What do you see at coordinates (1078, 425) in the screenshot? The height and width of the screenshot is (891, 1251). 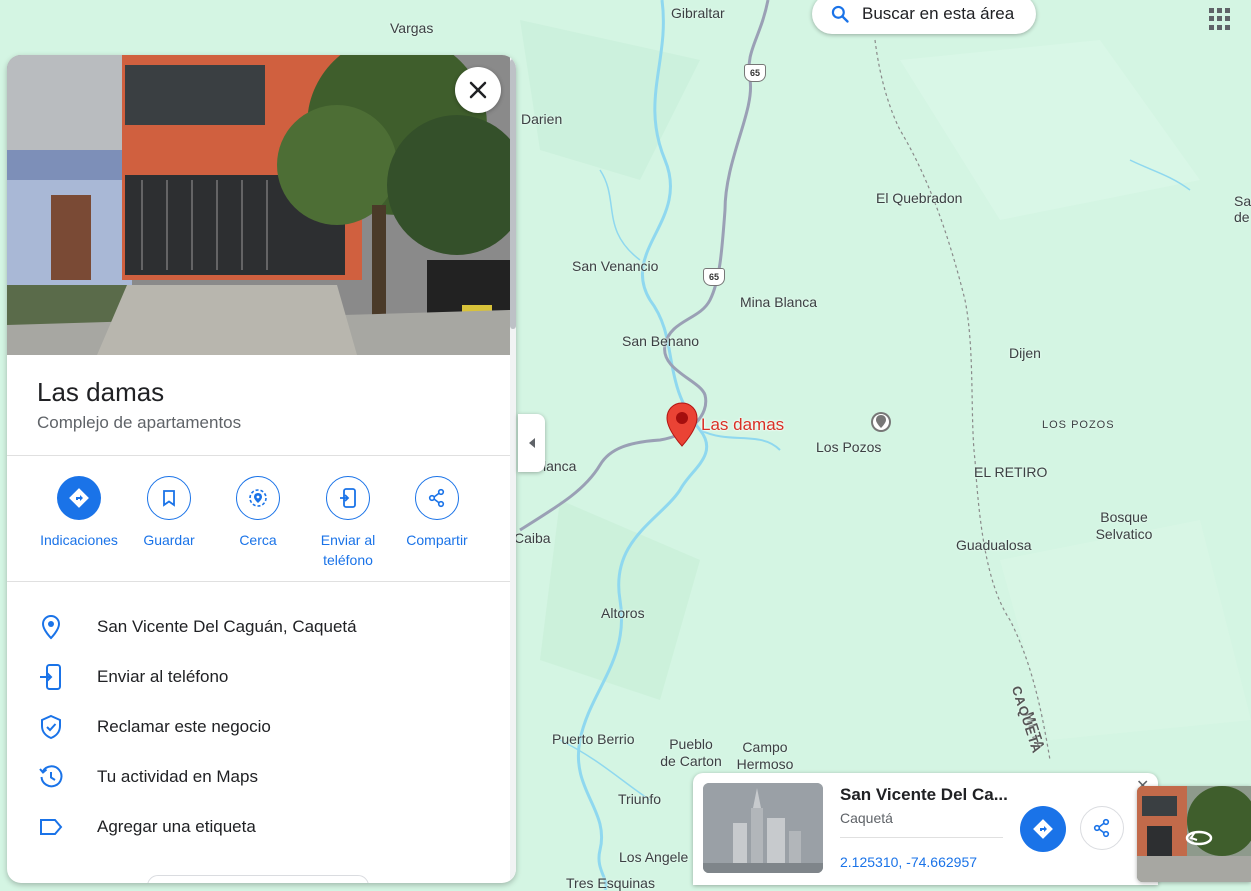 I see `place-label: LOS POZOS` at bounding box center [1078, 425].